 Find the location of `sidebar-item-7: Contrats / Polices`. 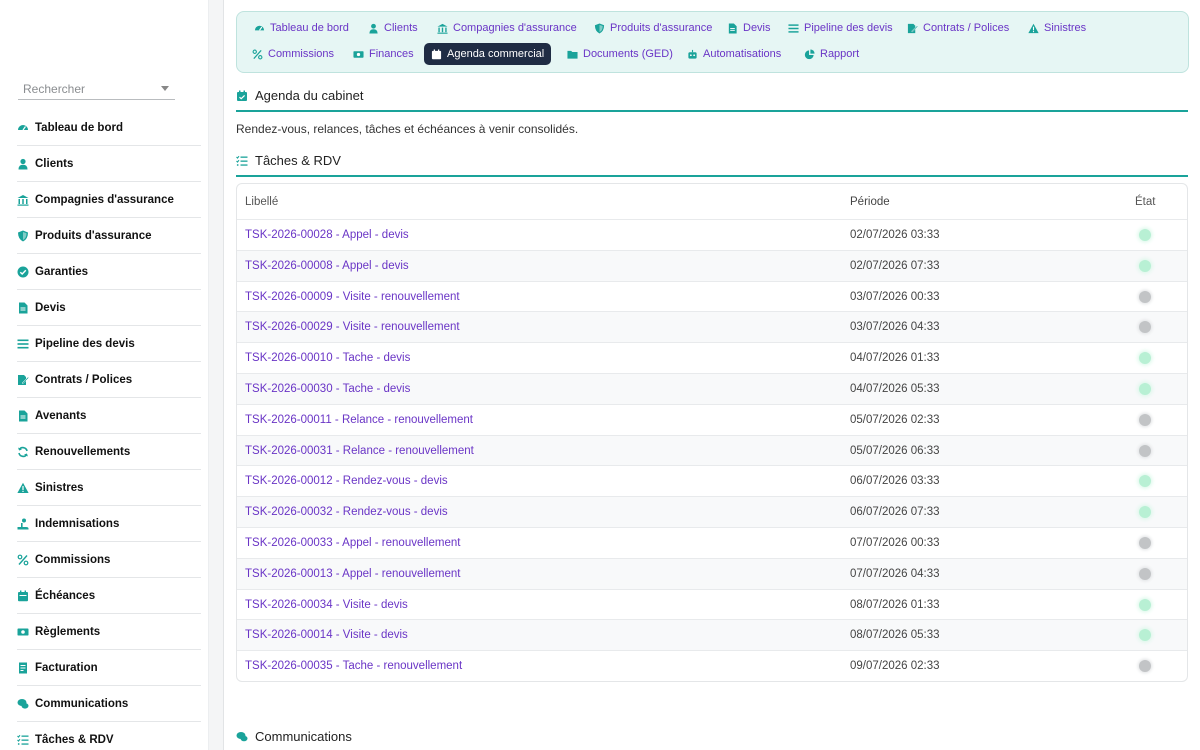

sidebar-item-7: Contrats / Polices is located at coordinates (109, 380).